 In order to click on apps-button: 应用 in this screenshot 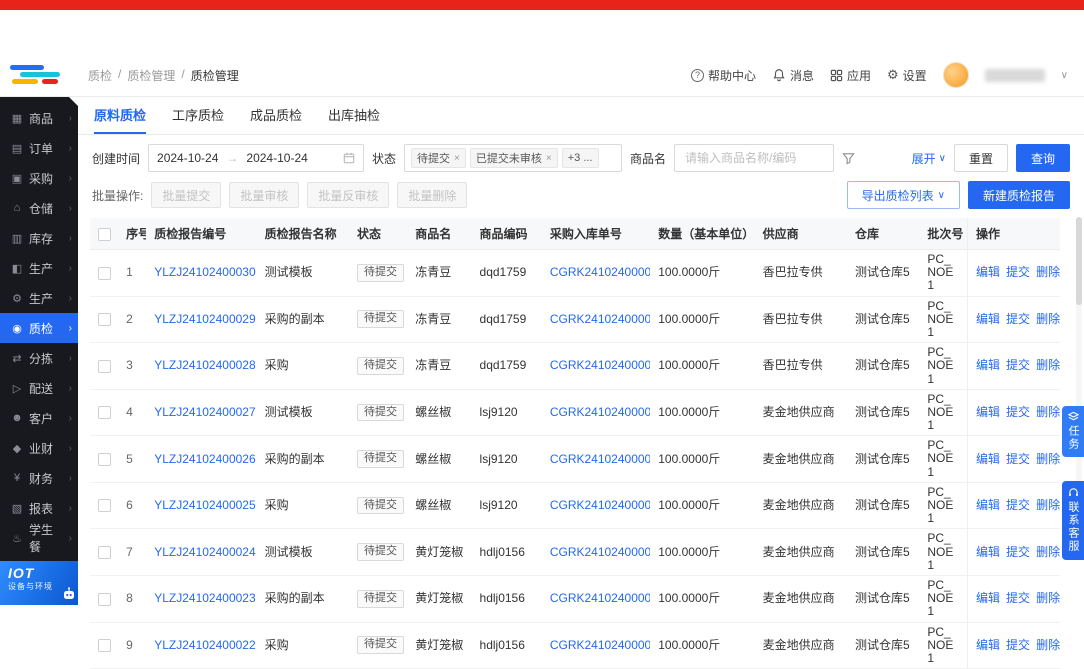, I will do `click(850, 75)`.